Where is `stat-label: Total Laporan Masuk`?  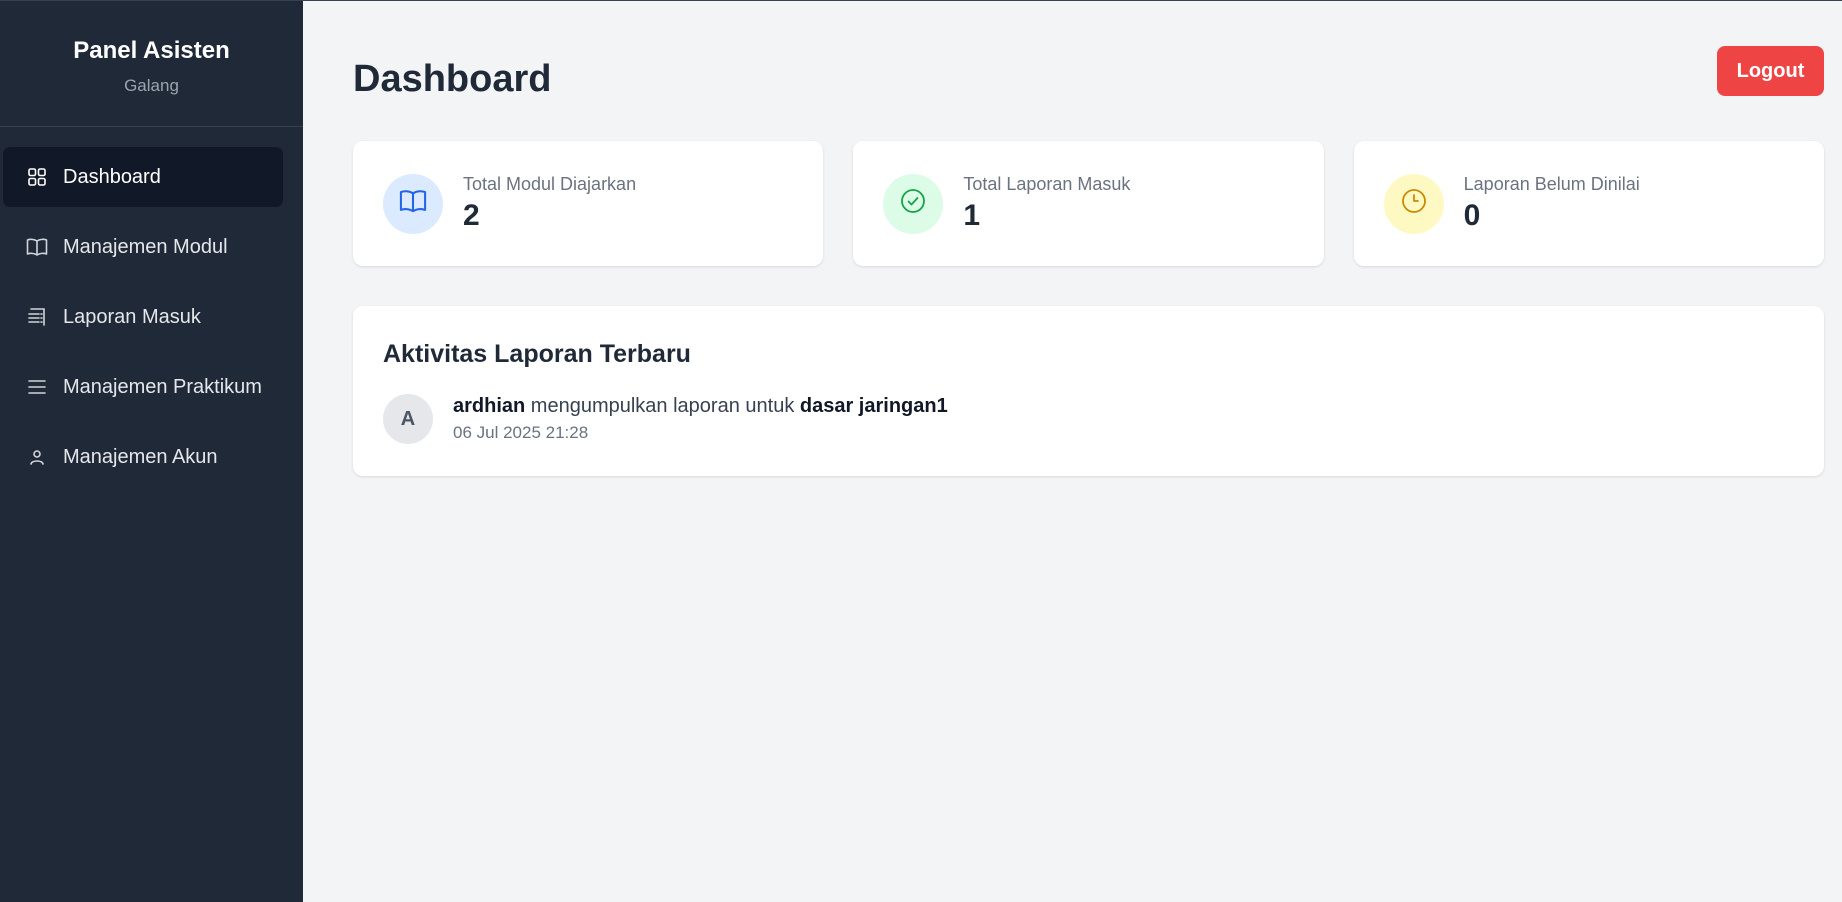
stat-label: Total Laporan Masuk is located at coordinates (1047, 184).